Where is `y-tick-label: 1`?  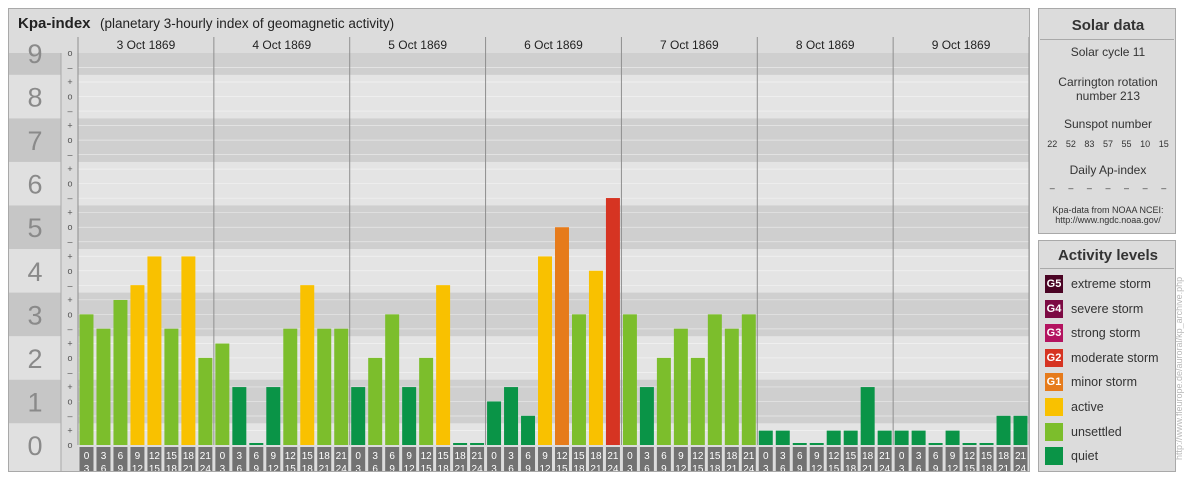
y-tick-label: 1 is located at coordinates (34, 402).